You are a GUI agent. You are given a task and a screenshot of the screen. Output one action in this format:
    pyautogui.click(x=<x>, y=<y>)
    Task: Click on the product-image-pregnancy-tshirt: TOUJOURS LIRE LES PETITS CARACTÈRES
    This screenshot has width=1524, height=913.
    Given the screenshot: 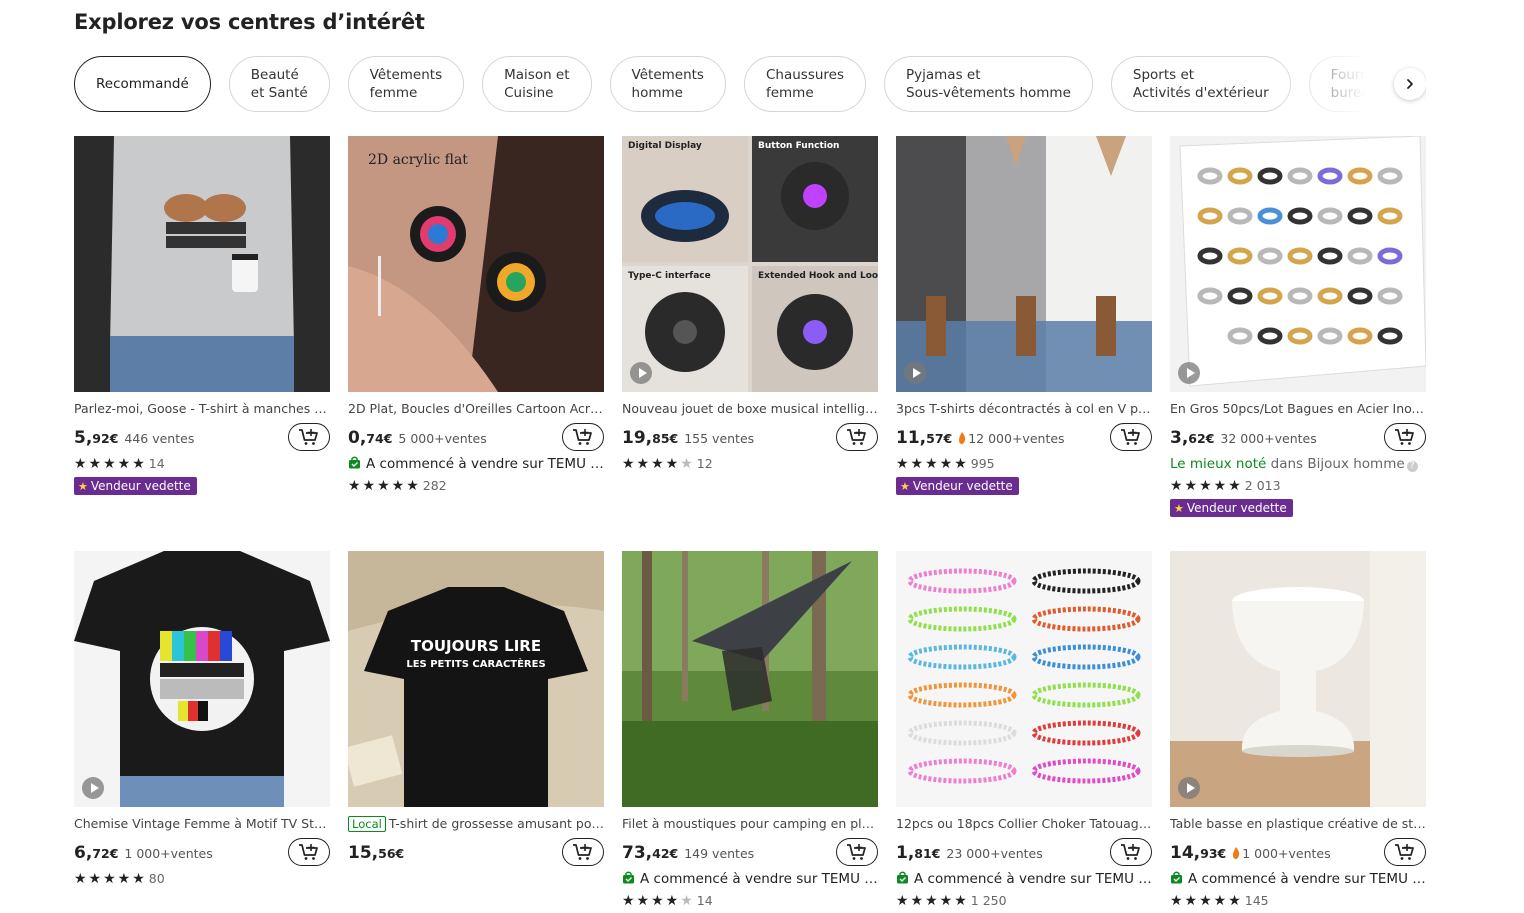 What is the action you would take?
    pyautogui.click(x=476, y=679)
    